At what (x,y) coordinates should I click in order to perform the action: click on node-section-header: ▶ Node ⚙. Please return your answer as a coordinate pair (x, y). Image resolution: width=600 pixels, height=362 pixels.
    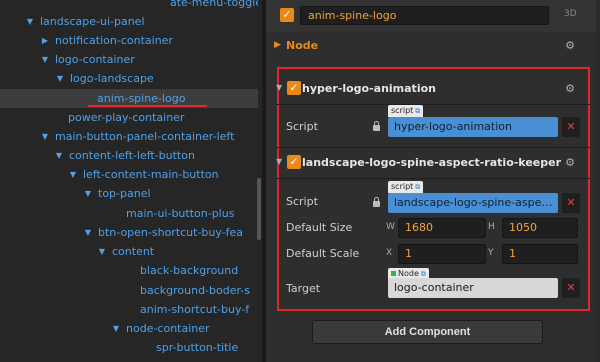
    Looking at the image, I should click on (433, 46).